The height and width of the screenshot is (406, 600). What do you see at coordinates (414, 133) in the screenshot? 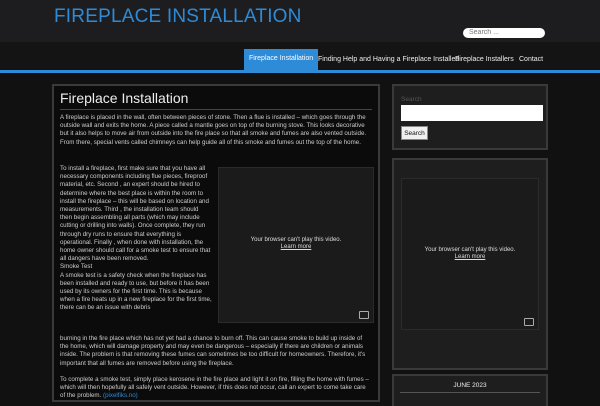
I see `search-button: Search` at bounding box center [414, 133].